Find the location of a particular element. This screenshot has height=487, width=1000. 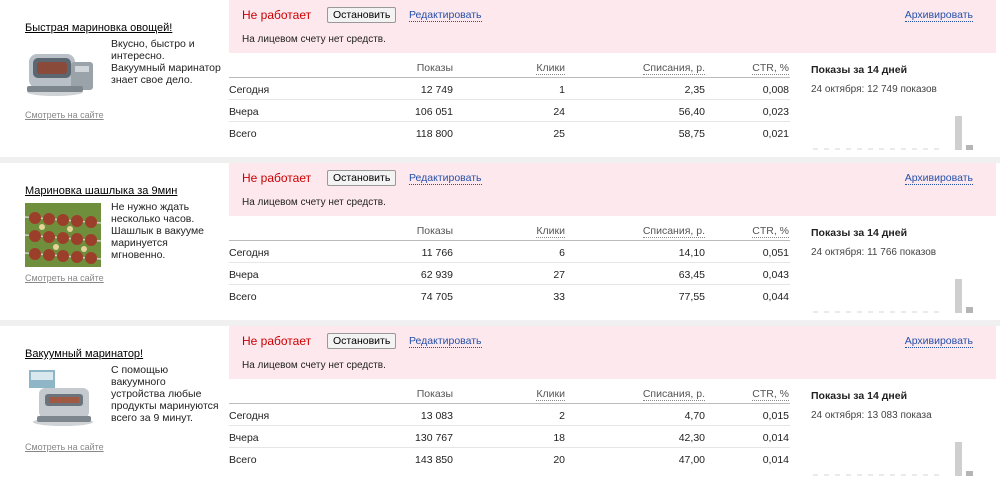

ctr-value: 0,008 is located at coordinates (775, 90).